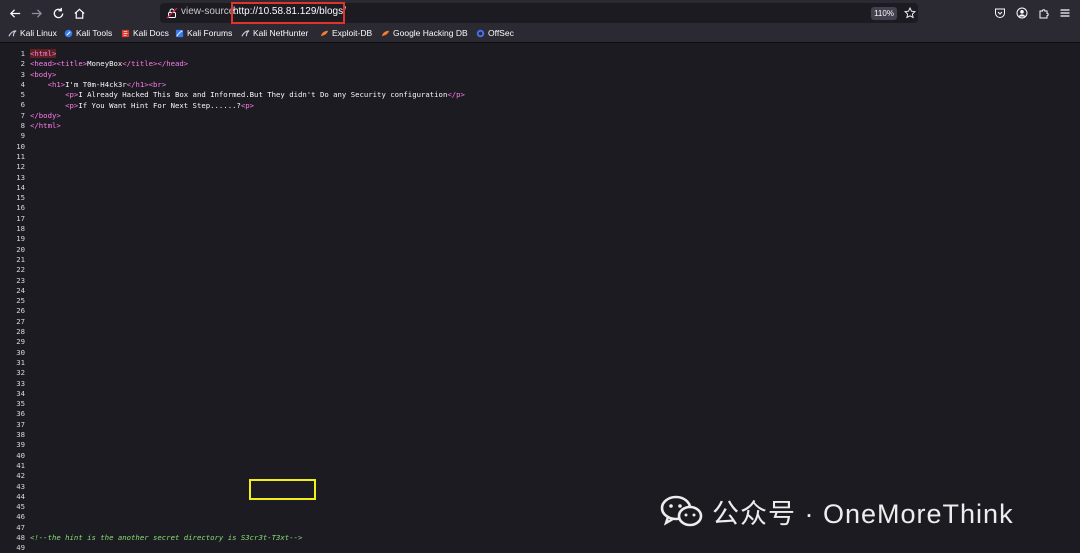 The width and height of the screenshot is (1080, 553). What do you see at coordinates (20, 342) in the screenshot?
I see `line-number: 29` at bounding box center [20, 342].